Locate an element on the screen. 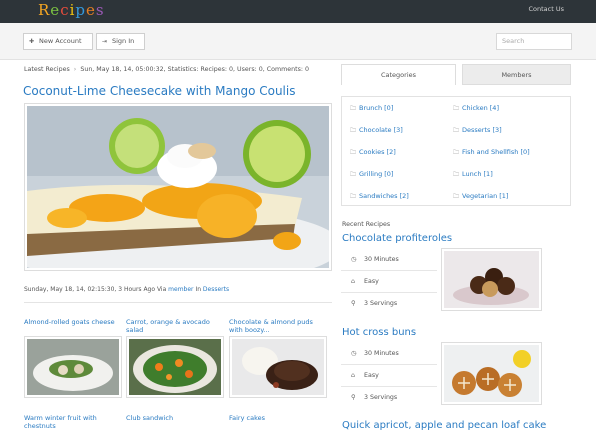 Image resolution: width=596 pixels, height=435 pixels. category-link: 🗀 Desserts [3] is located at coordinates (477, 131).